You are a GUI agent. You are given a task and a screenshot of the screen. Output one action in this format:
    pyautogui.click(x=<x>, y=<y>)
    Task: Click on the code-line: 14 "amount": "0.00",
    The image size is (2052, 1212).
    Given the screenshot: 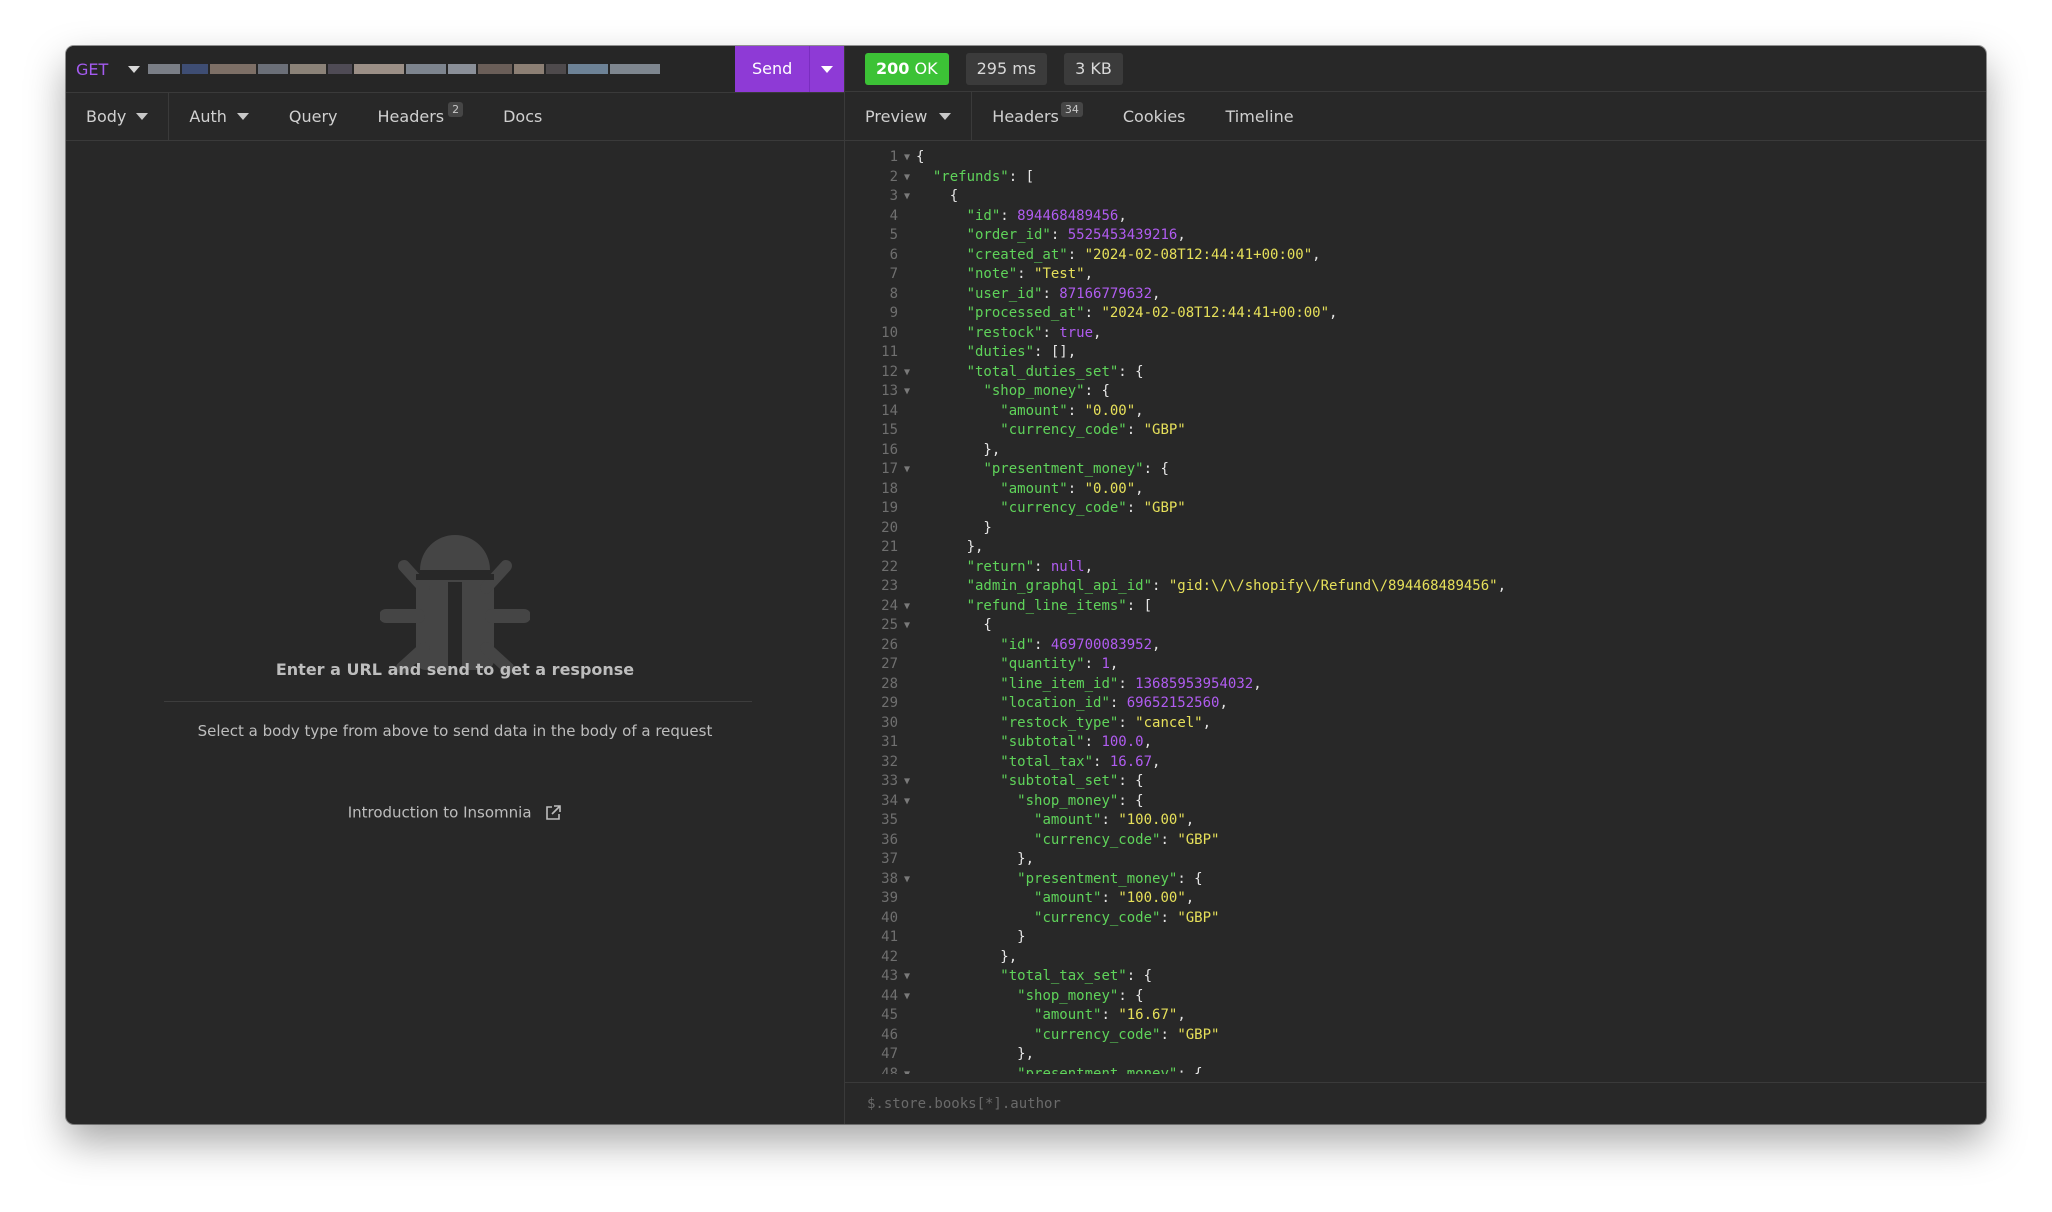 What is the action you would take?
    pyautogui.click(x=1415, y=412)
    